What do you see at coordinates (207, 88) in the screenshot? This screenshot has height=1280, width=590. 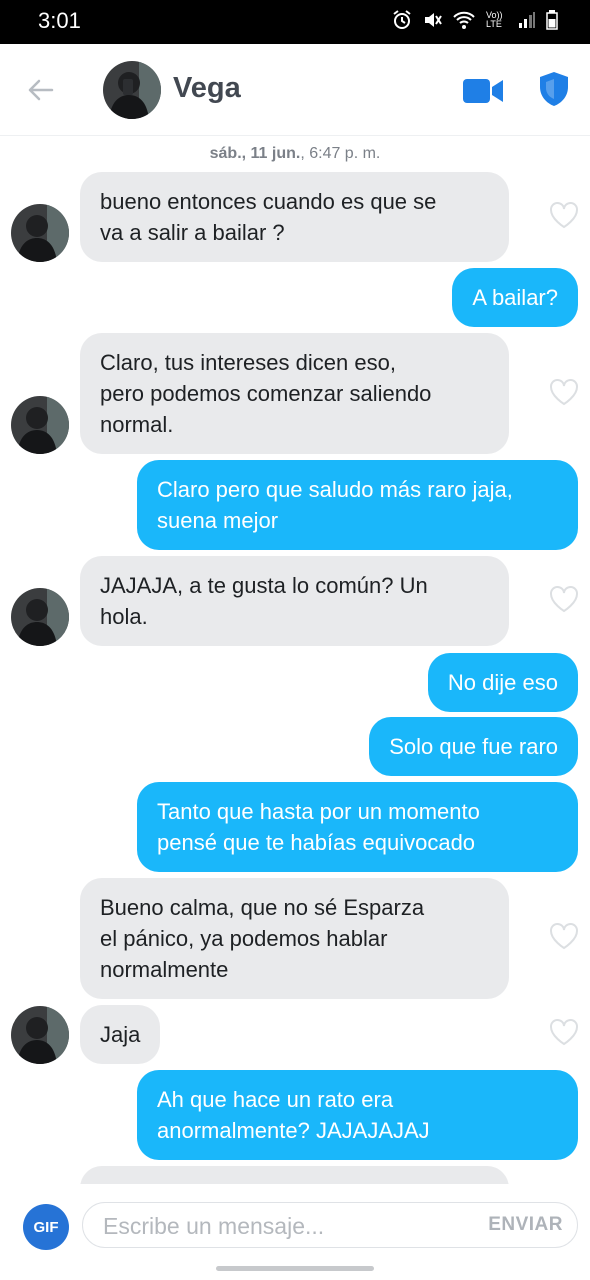 I see `contact-name: Vega` at bounding box center [207, 88].